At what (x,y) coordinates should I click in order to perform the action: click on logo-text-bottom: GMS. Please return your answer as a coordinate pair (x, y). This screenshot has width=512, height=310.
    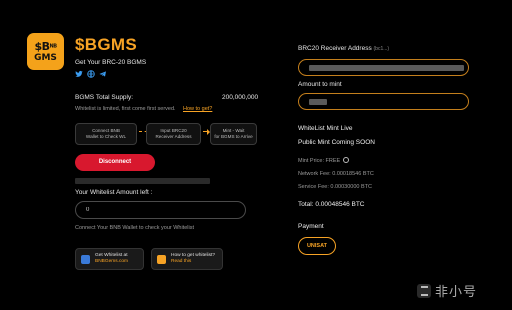
    Looking at the image, I should click on (45, 57).